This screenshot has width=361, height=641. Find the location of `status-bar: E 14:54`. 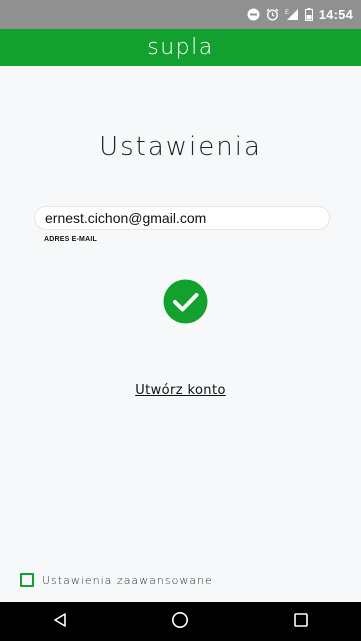

status-bar: E 14:54 is located at coordinates (180, 14).